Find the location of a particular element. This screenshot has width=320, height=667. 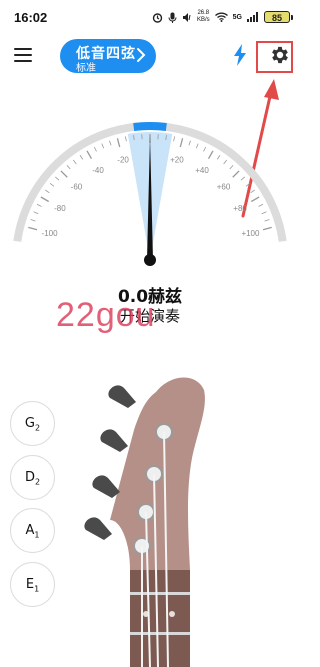

gauge-needle-pivot is located at coordinates (150, 260).